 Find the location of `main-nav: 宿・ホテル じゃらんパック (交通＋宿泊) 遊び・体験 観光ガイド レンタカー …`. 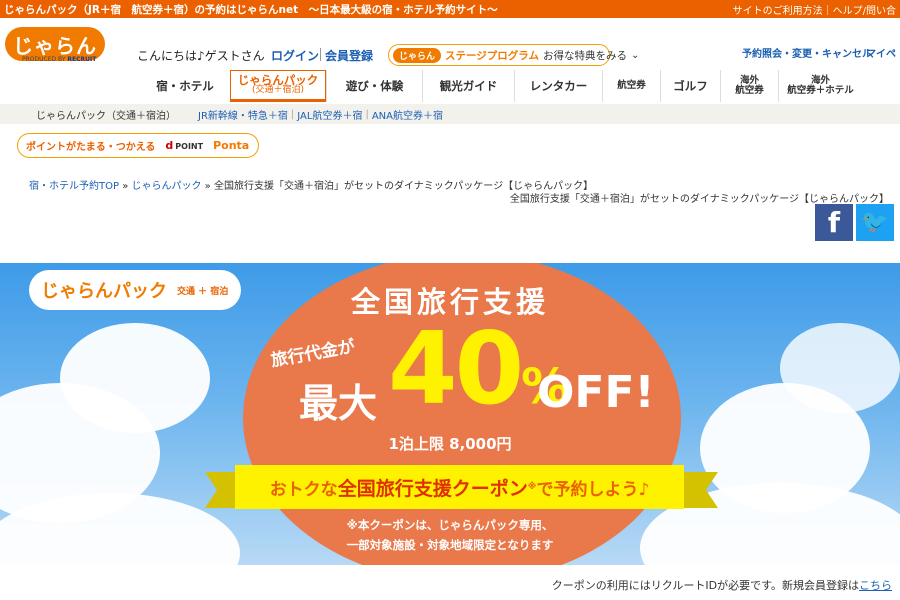

main-nav: 宿・ホテル じゃらんパック (交通＋宿泊) 遊び・体験 観光ガイド レンタカー … is located at coordinates (501, 86).